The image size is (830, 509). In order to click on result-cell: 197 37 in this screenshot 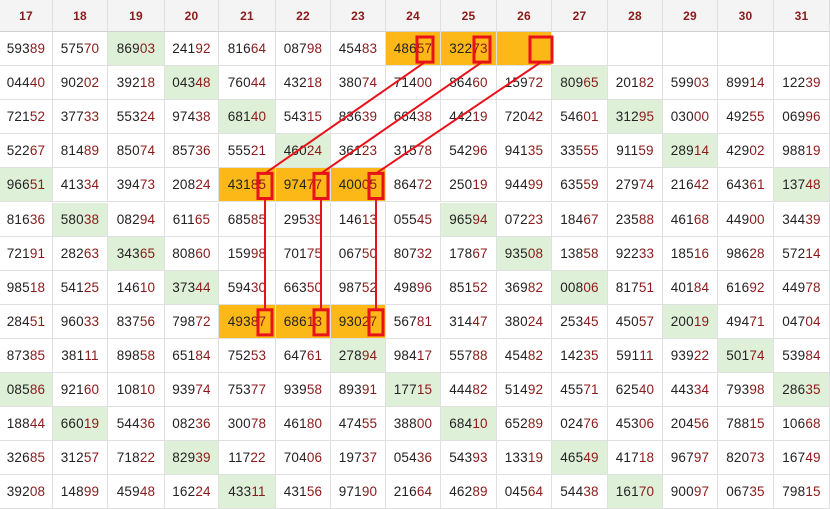, I will do `click(358, 458)`.